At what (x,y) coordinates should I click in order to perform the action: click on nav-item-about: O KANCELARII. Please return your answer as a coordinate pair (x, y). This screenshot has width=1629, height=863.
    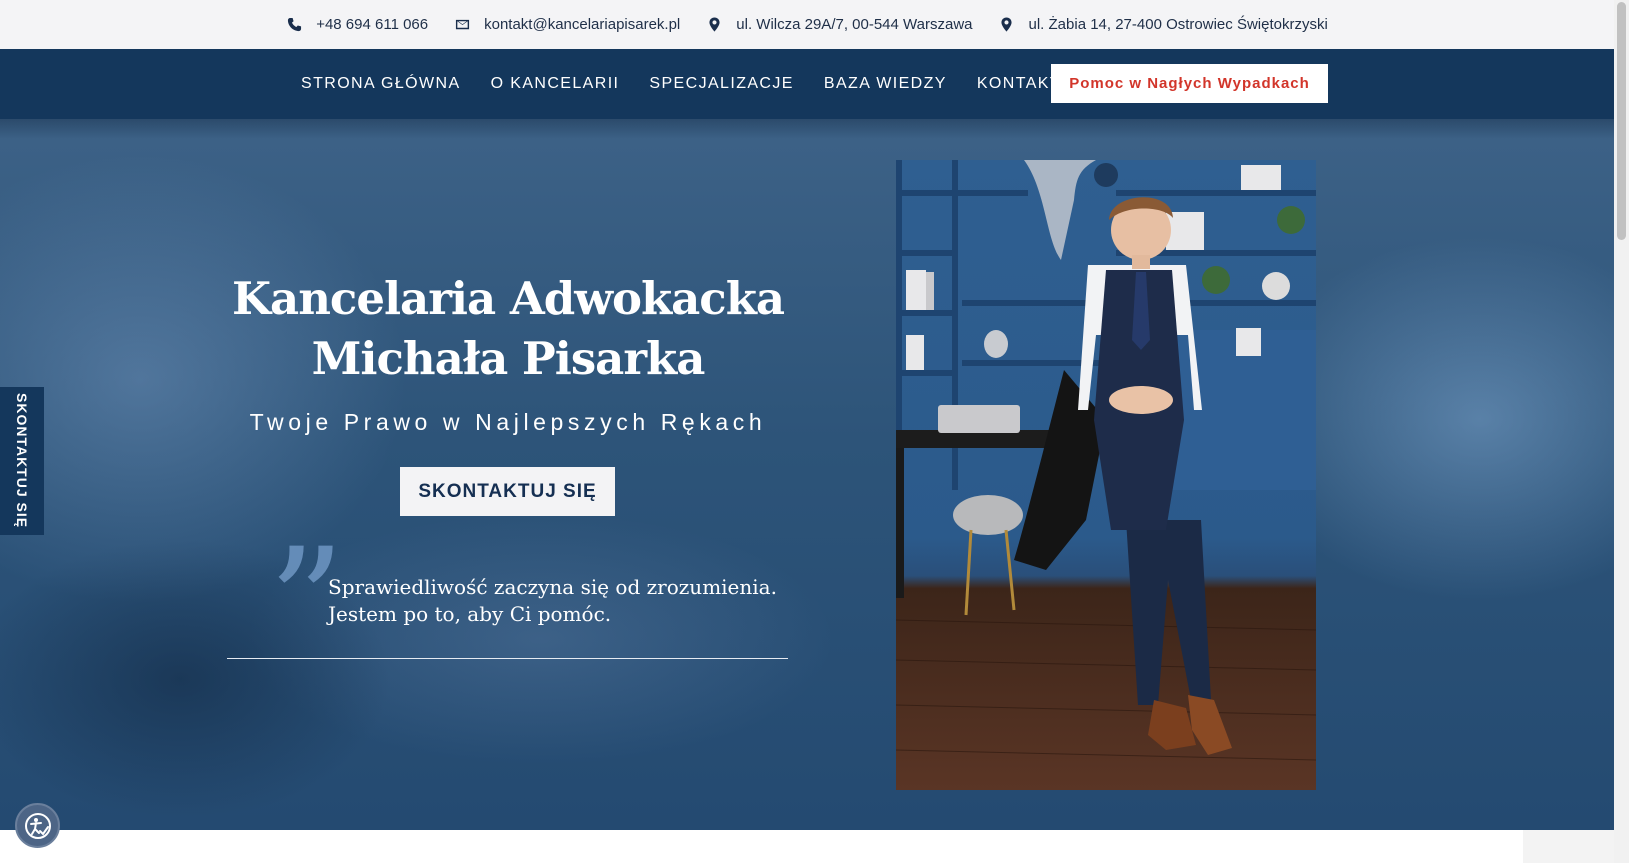
    Looking at the image, I should click on (555, 84).